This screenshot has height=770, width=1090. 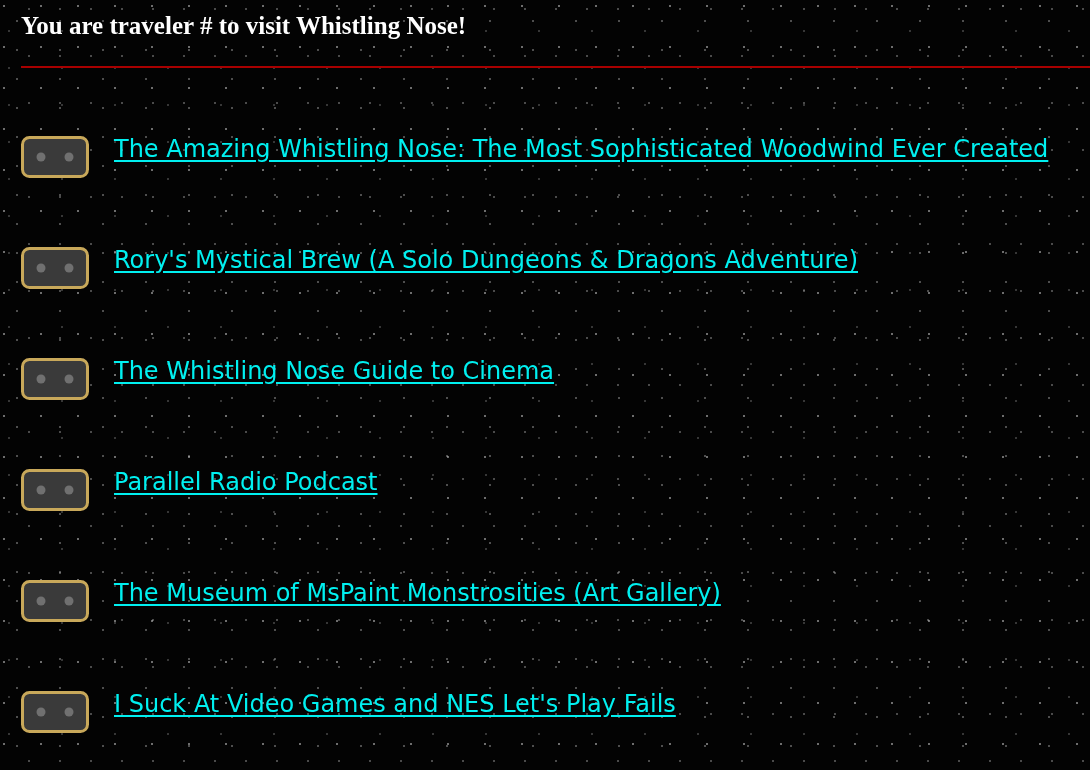 What do you see at coordinates (395, 704) in the screenshot?
I see `page-link: I Suck At Video Games and NES Let's Play Fails` at bounding box center [395, 704].